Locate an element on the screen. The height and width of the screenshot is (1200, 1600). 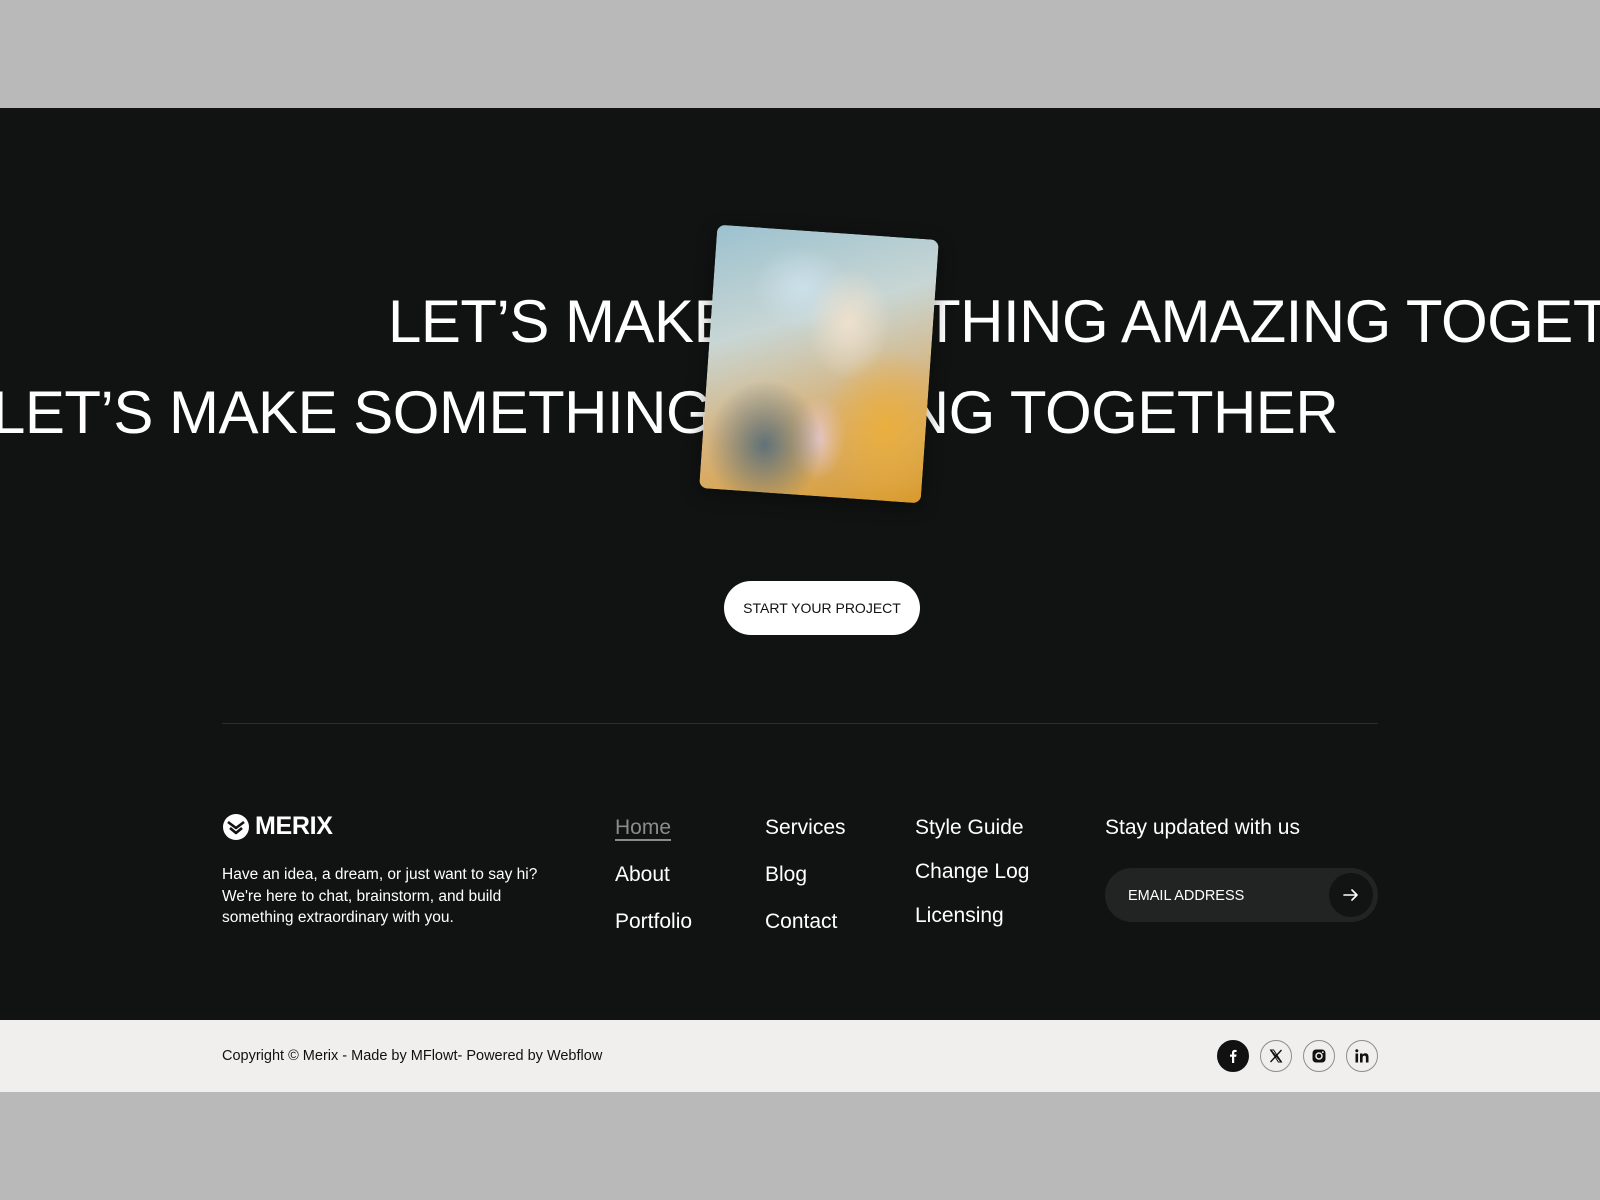
nav-link-about: About is located at coordinates (653, 886).